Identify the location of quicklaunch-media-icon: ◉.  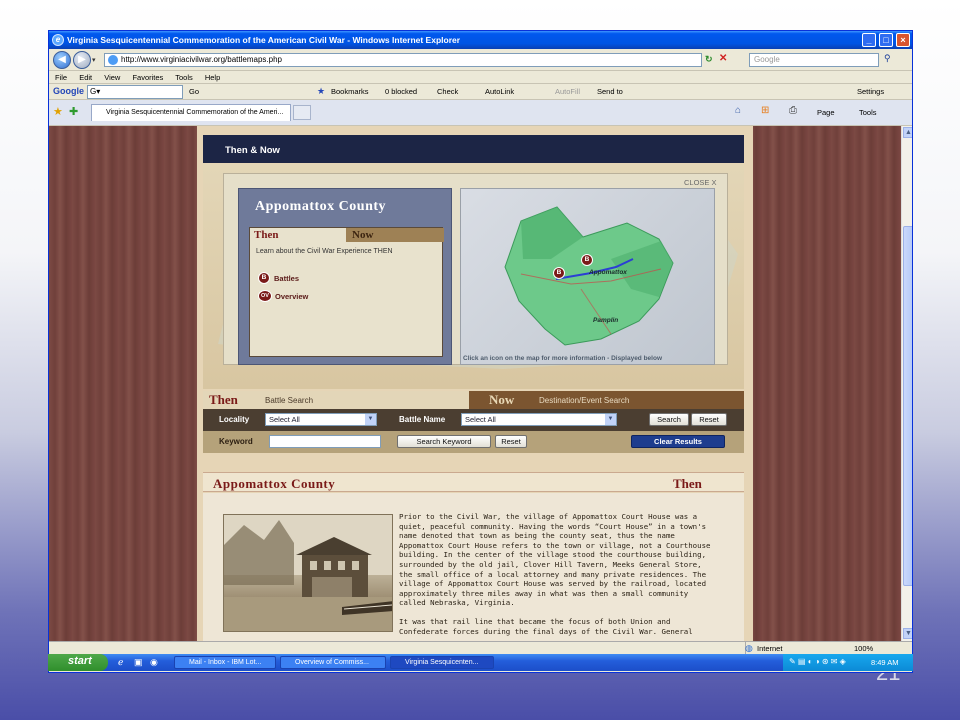
(154, 662).